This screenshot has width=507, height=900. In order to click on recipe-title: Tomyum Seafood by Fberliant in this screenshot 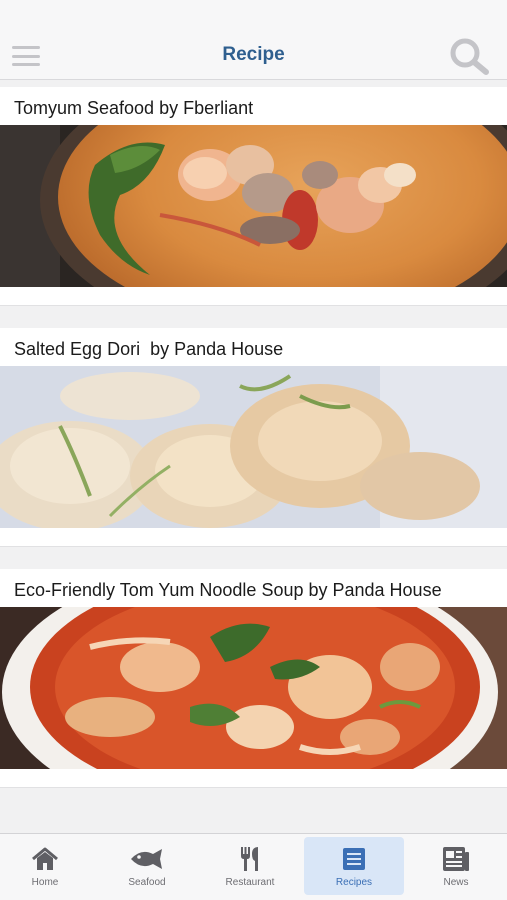, I will do `click(134, 108)`.